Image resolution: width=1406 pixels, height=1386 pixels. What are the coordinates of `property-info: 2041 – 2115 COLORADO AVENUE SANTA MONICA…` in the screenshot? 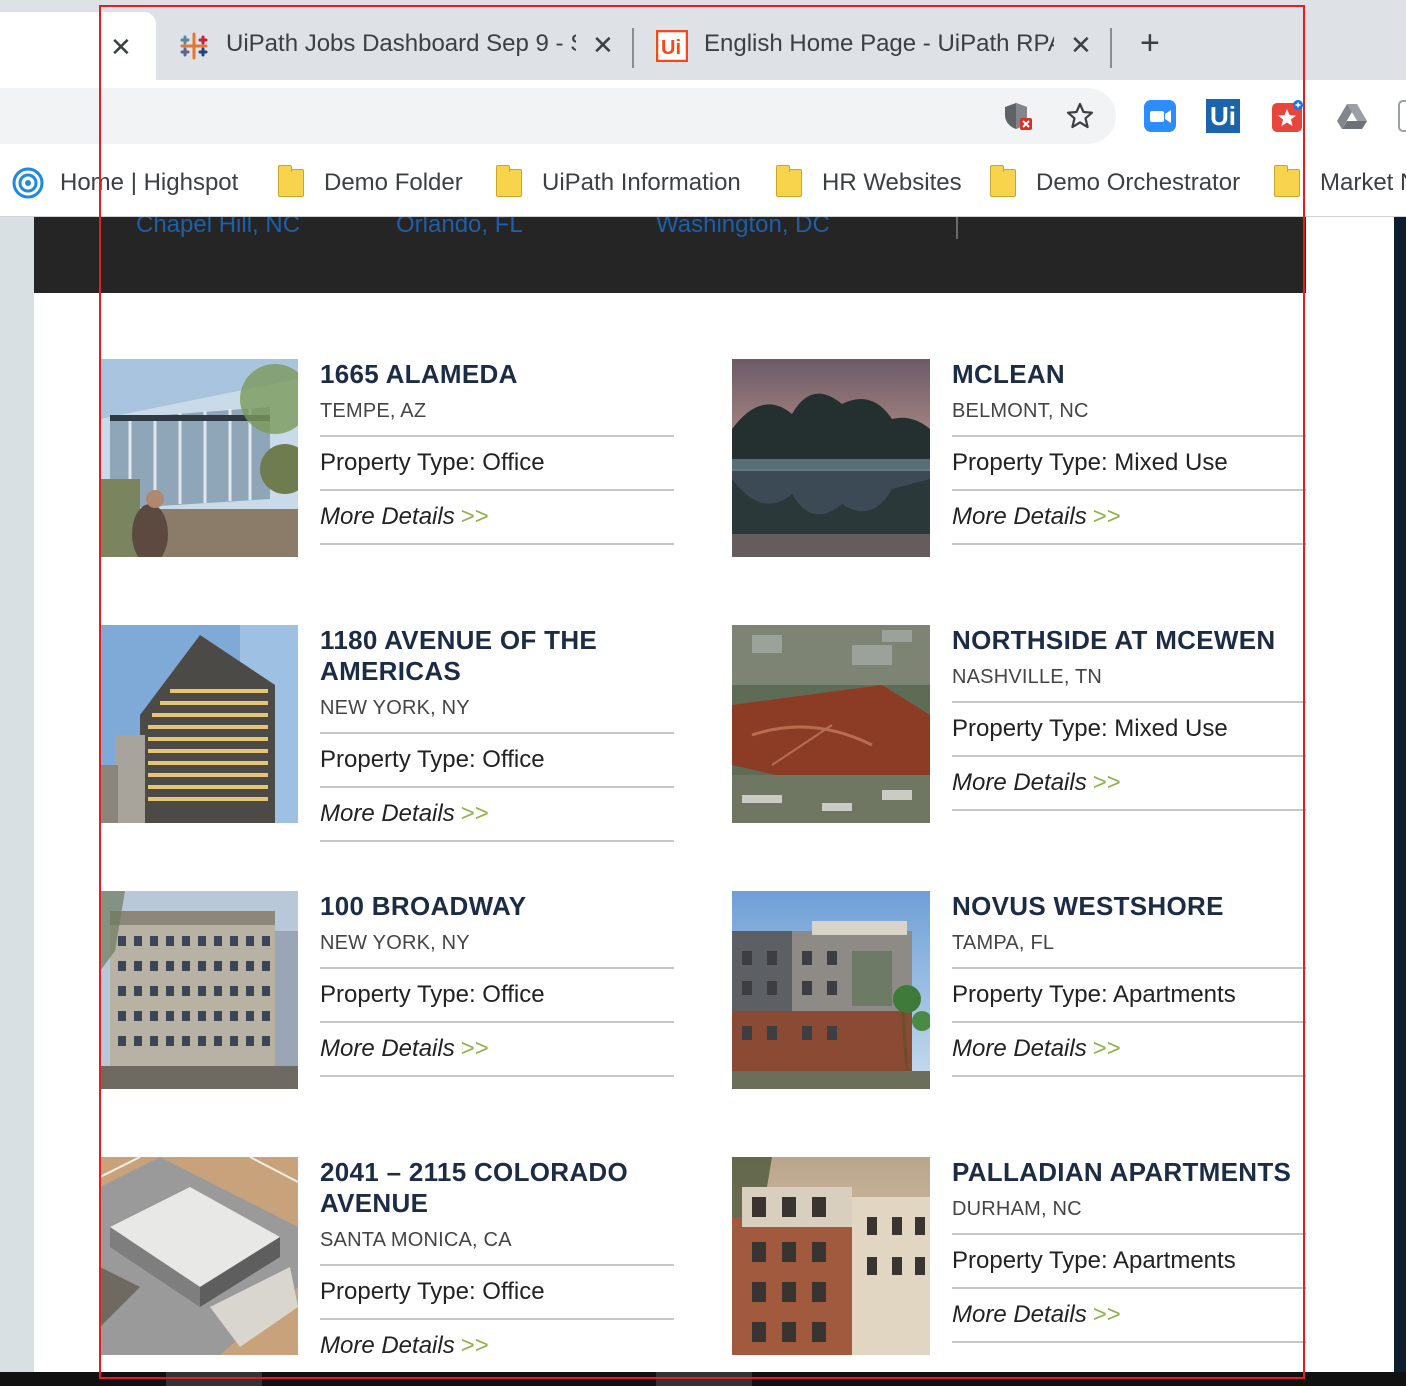 It's located at (497, 1264).